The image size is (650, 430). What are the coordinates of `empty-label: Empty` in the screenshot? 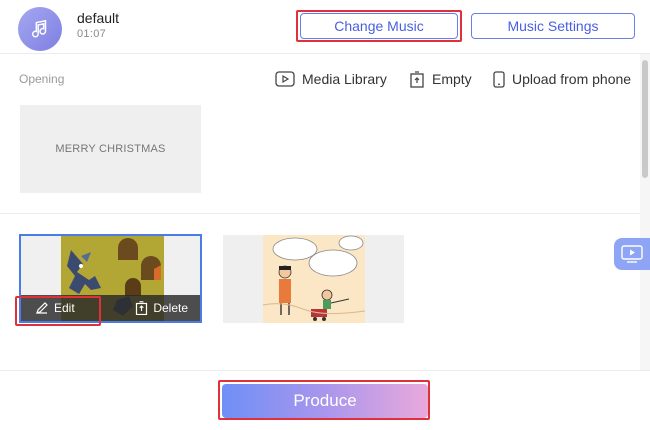 It's located at (452, 79).